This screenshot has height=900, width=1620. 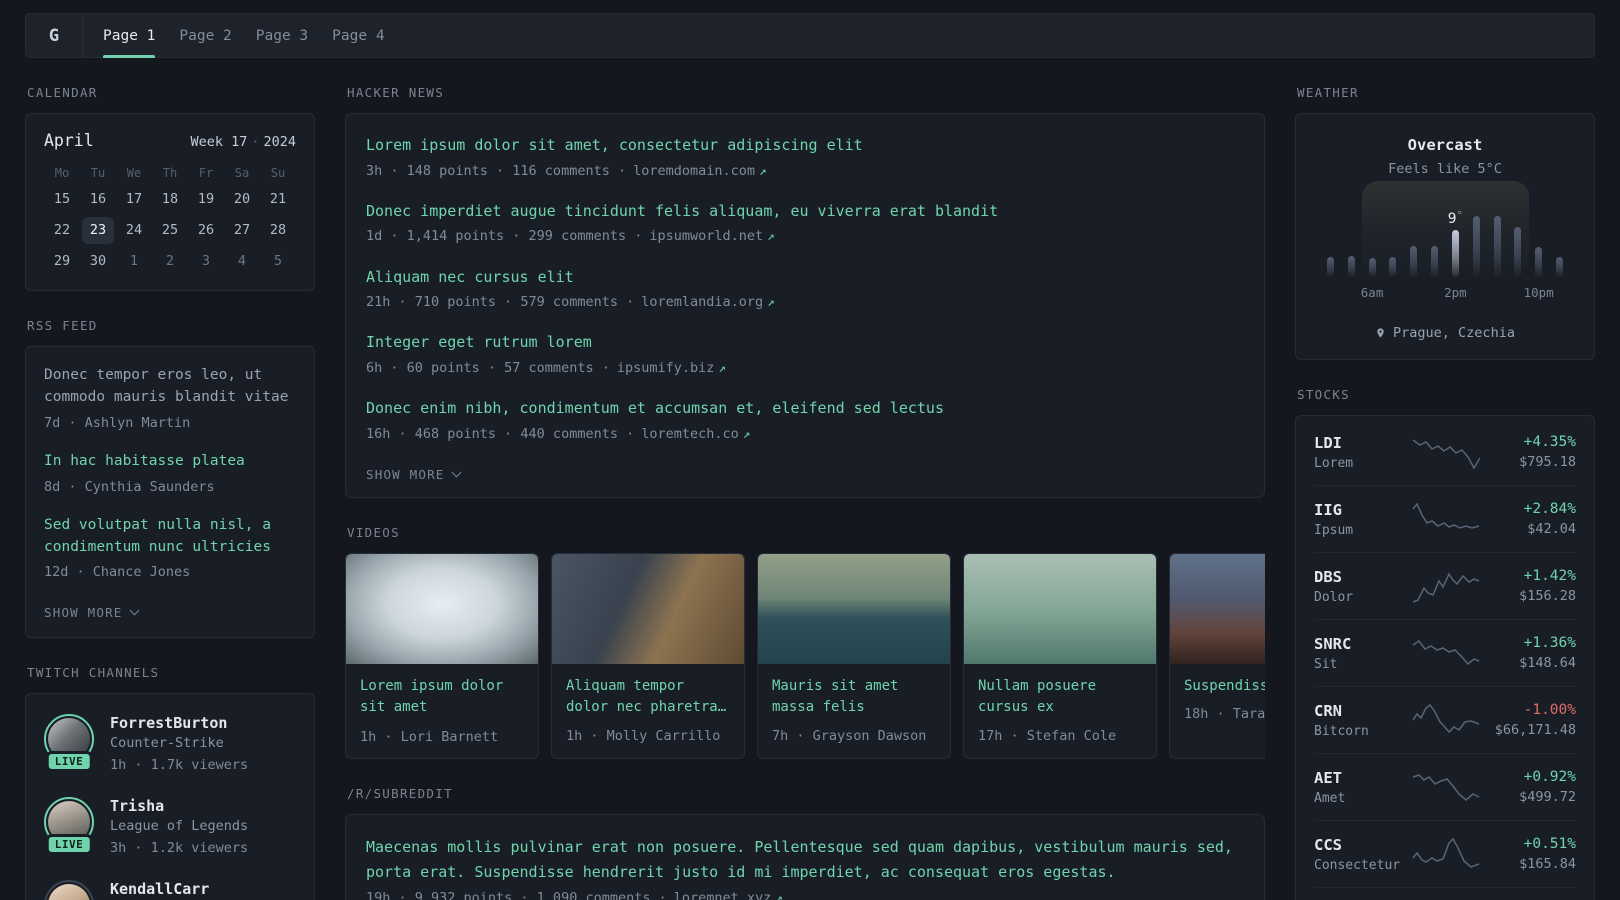 I want to click on twitch-channel-info: KendallCarr, so click(x=159, y=890).